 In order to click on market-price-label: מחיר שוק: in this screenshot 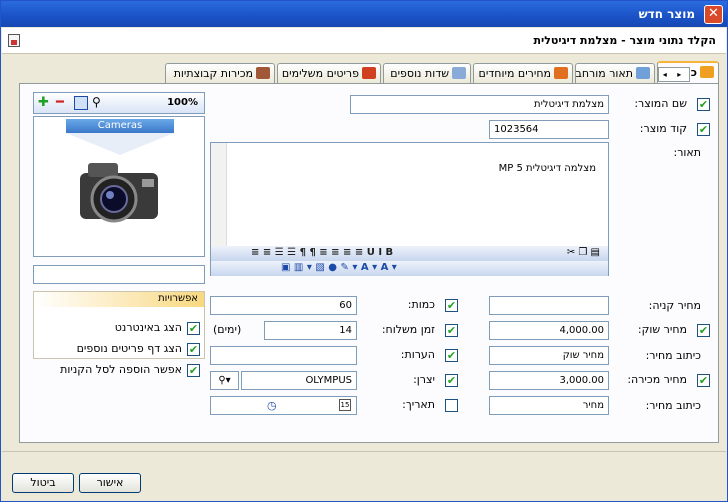, I will do `click(662, 329)`.